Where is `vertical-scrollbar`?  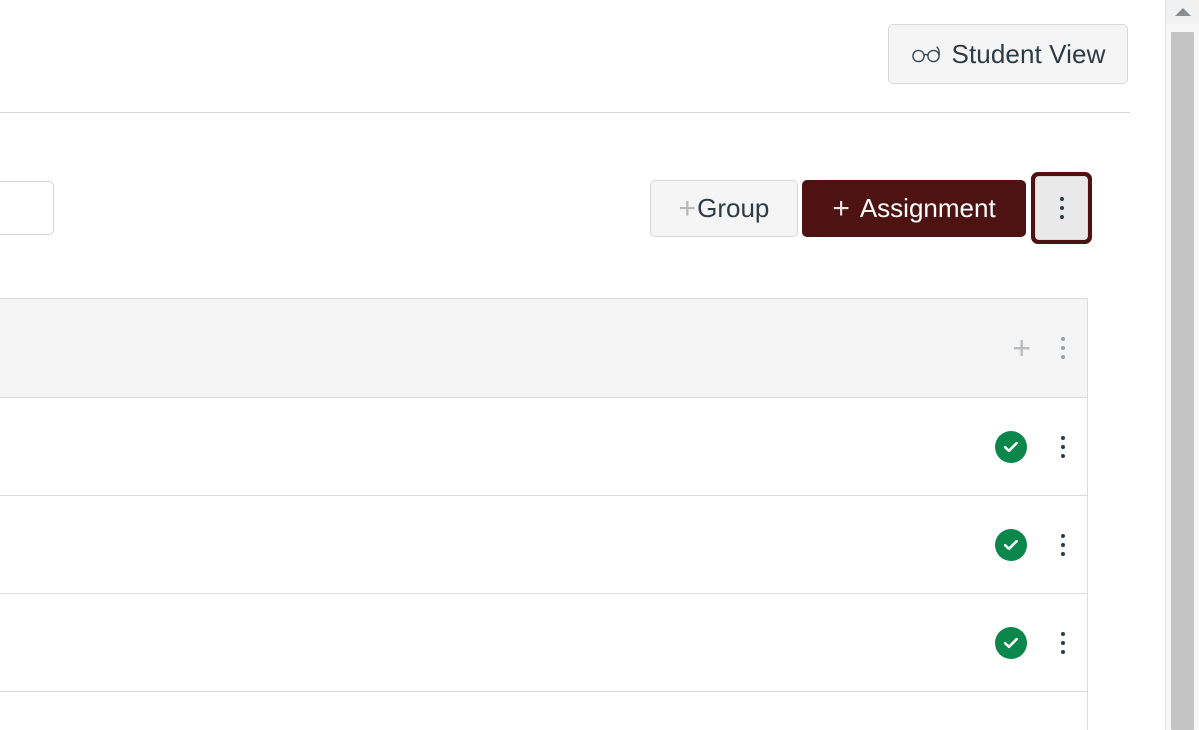 vertical-scrollbar is located at coordinates (1182, 365).